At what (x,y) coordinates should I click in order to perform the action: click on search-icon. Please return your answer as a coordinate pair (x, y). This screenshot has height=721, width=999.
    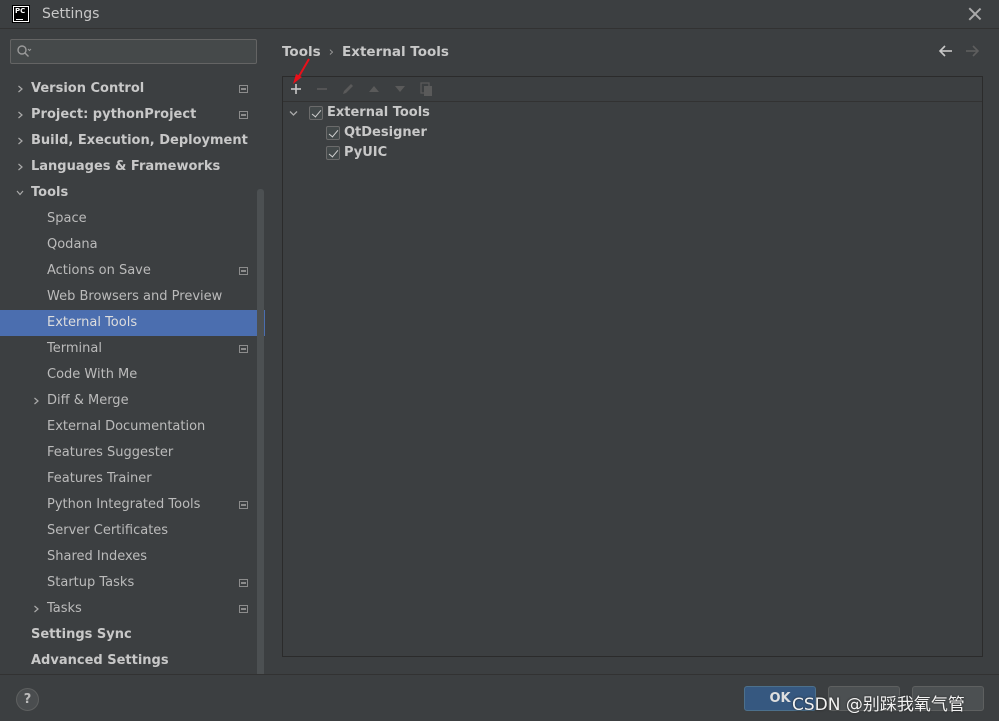
    Looking at the image, I should click on (24, 51).